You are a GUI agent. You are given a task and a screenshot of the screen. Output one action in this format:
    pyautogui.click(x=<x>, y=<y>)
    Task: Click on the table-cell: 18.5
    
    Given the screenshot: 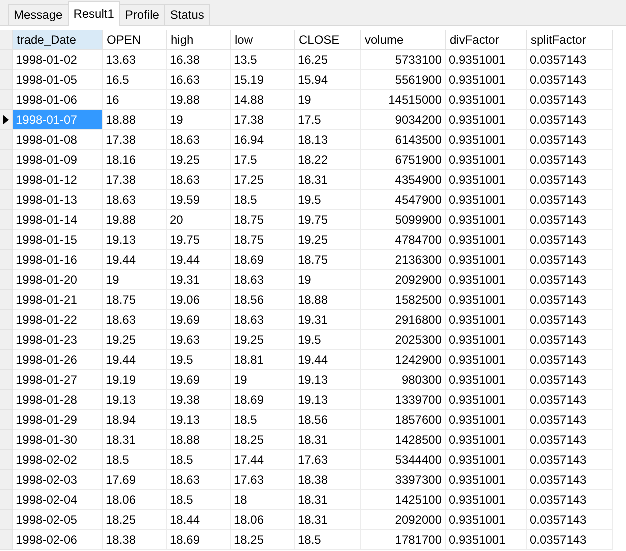 What is the action you would take?
    pyautogui.click(x=199, y=460)
    